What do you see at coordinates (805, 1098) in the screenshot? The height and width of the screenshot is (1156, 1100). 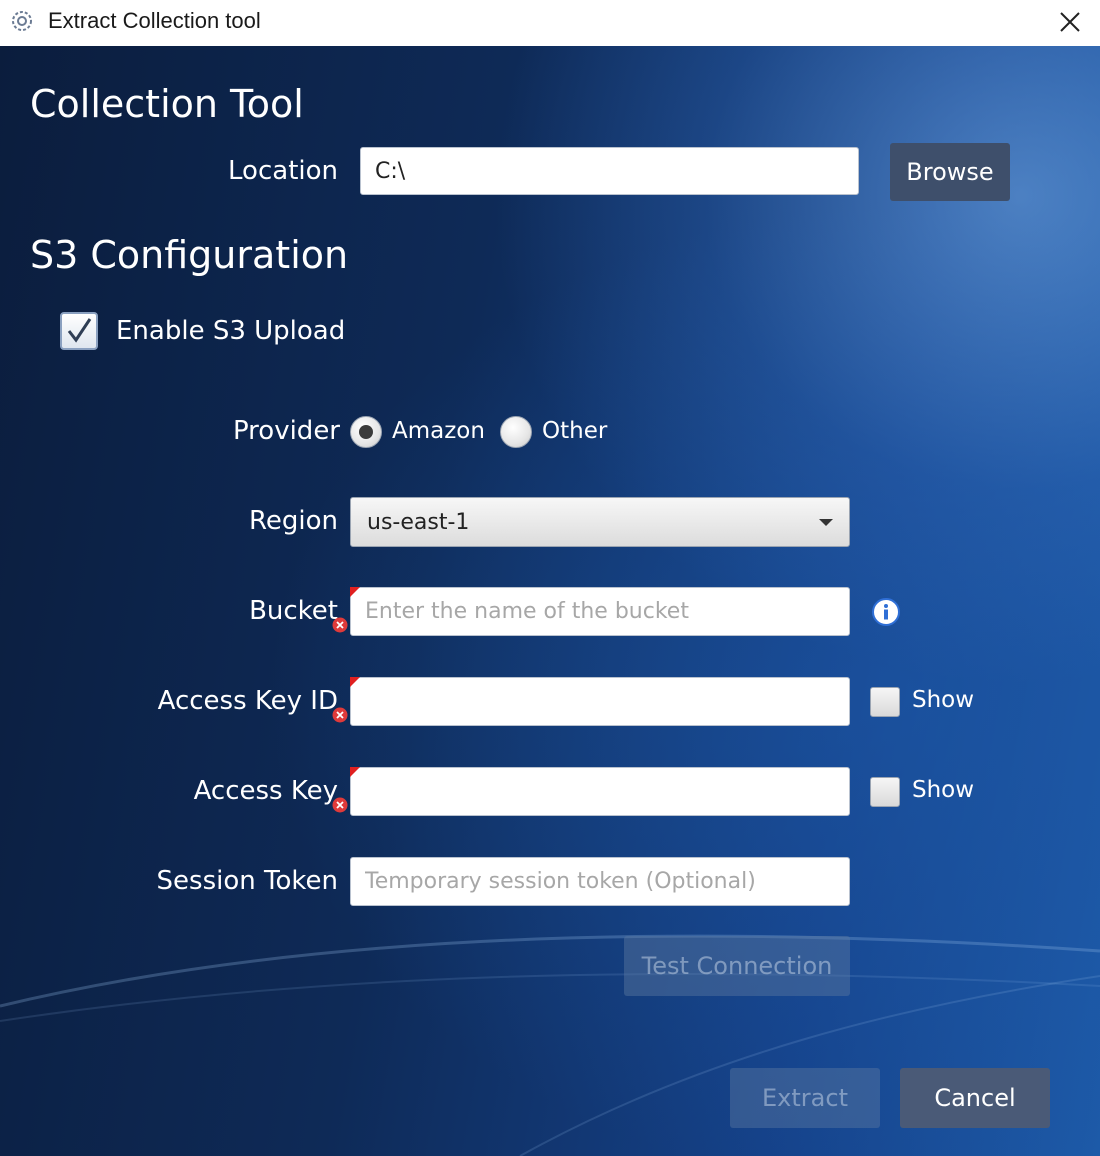 I see `extract-button: Extract` at bounding box center [805, 1098].